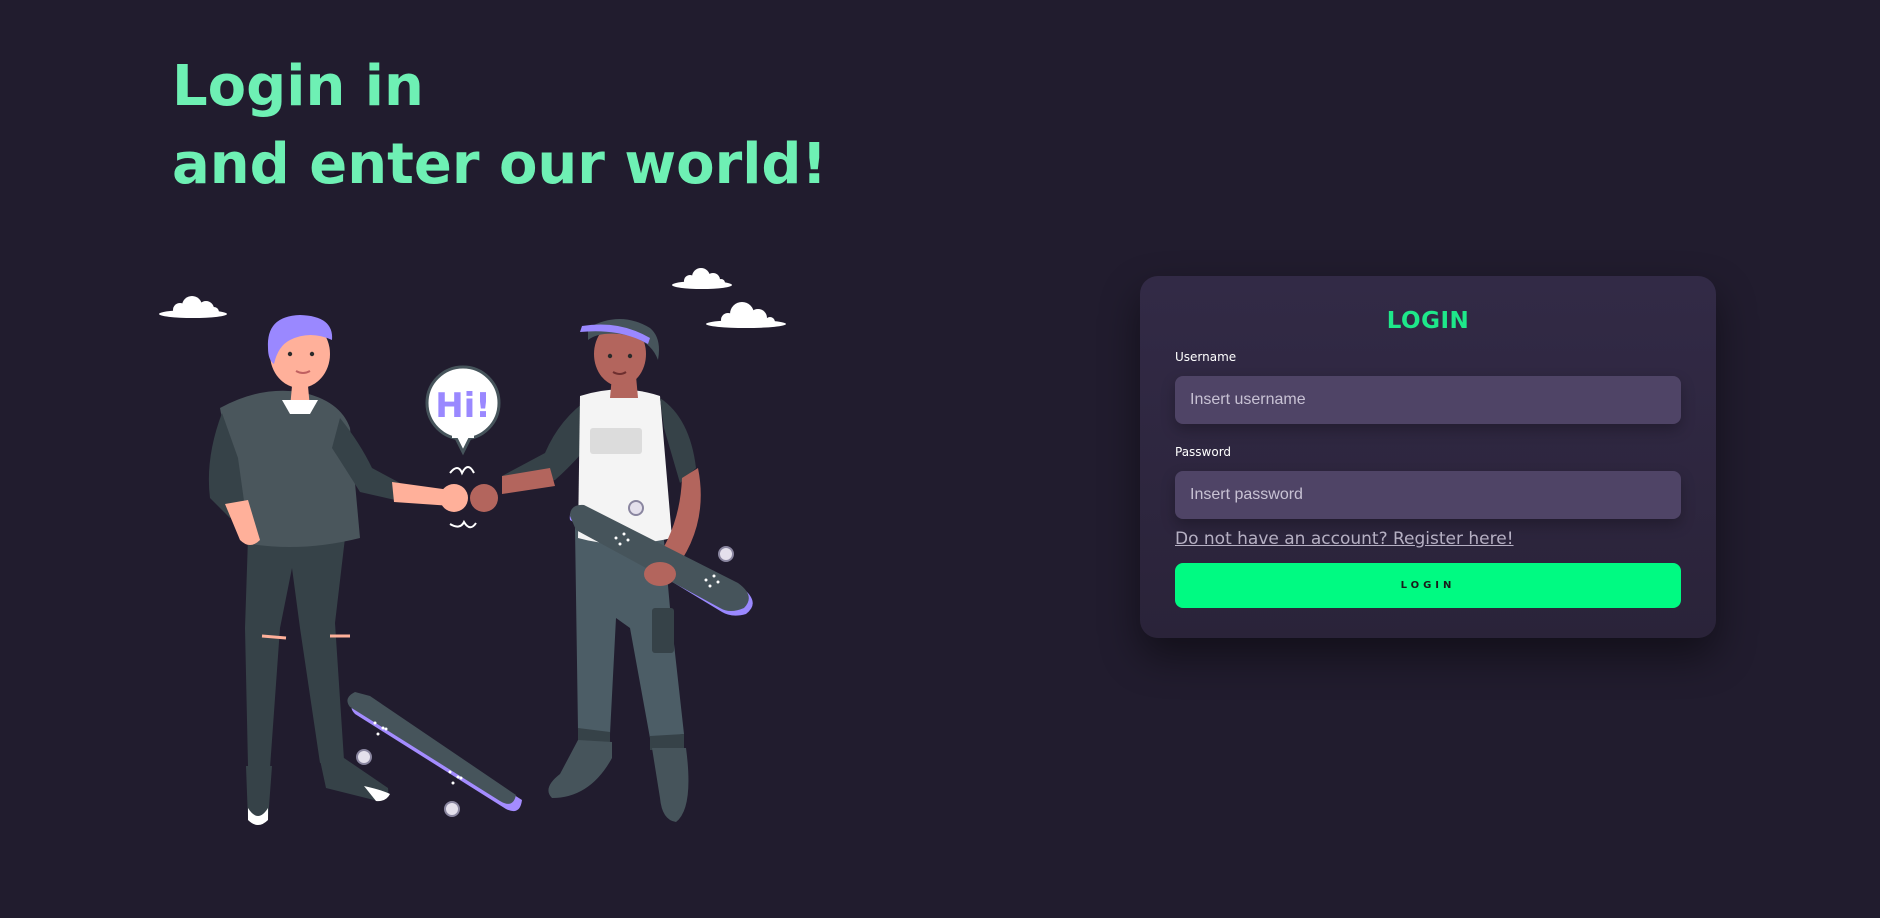 This screenshot has width=1880, height=918. I want to click on hero-line-1: Login in, so click(298, 86).